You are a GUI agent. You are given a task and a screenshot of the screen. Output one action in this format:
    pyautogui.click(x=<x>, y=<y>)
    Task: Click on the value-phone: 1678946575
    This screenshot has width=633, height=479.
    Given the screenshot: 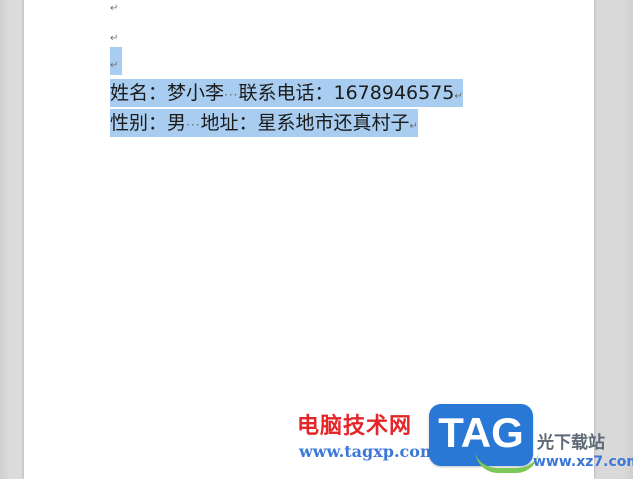 What is the action you would take?
    pyautogui.click(x=394, y=93)
    